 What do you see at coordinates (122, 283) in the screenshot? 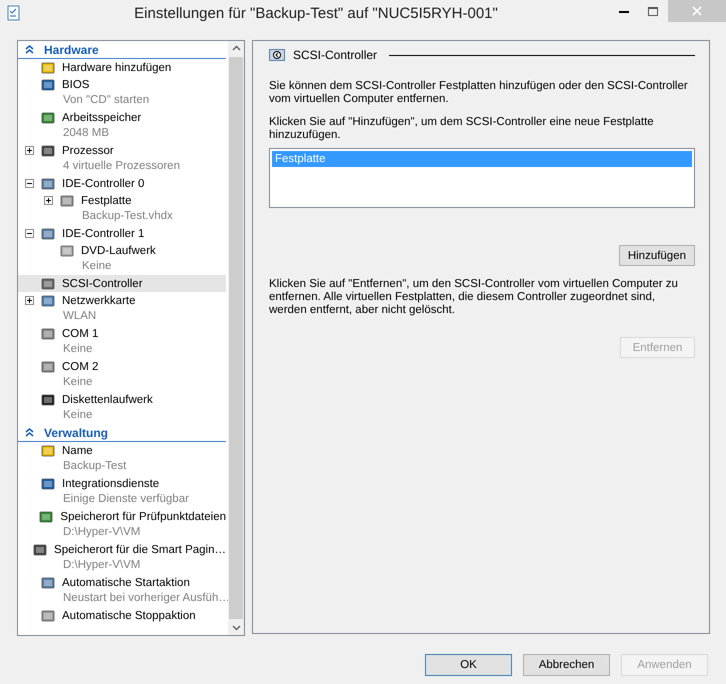
I see `tree-item: SCSI-Controller` at bounding box center [122, 283].